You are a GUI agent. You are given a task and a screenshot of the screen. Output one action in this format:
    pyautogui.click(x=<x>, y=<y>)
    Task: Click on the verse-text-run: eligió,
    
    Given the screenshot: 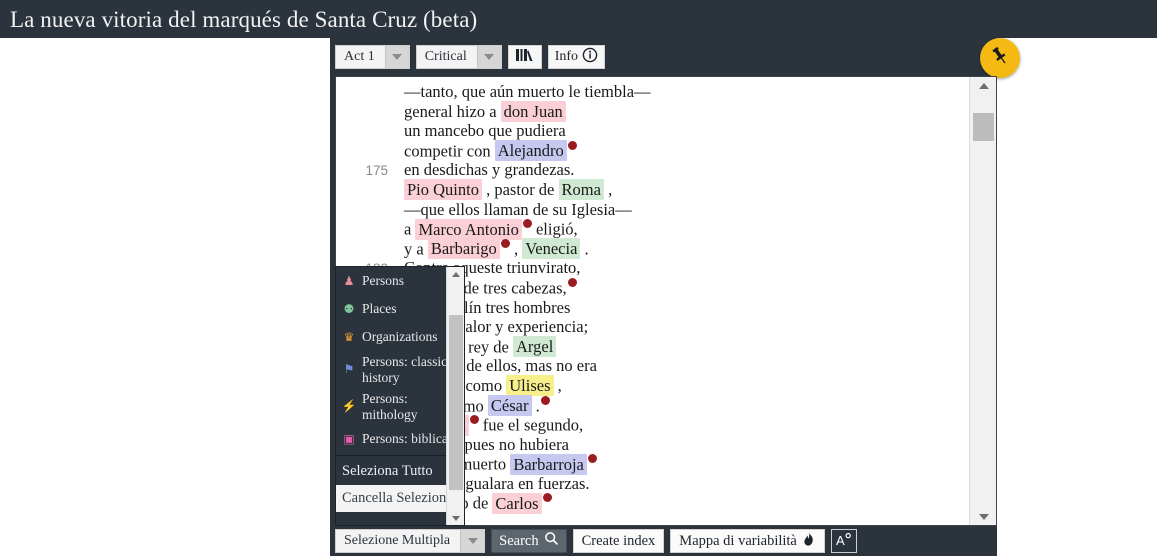 What is the action you would take?
    pyautogui.click(x=554, y=229)
    